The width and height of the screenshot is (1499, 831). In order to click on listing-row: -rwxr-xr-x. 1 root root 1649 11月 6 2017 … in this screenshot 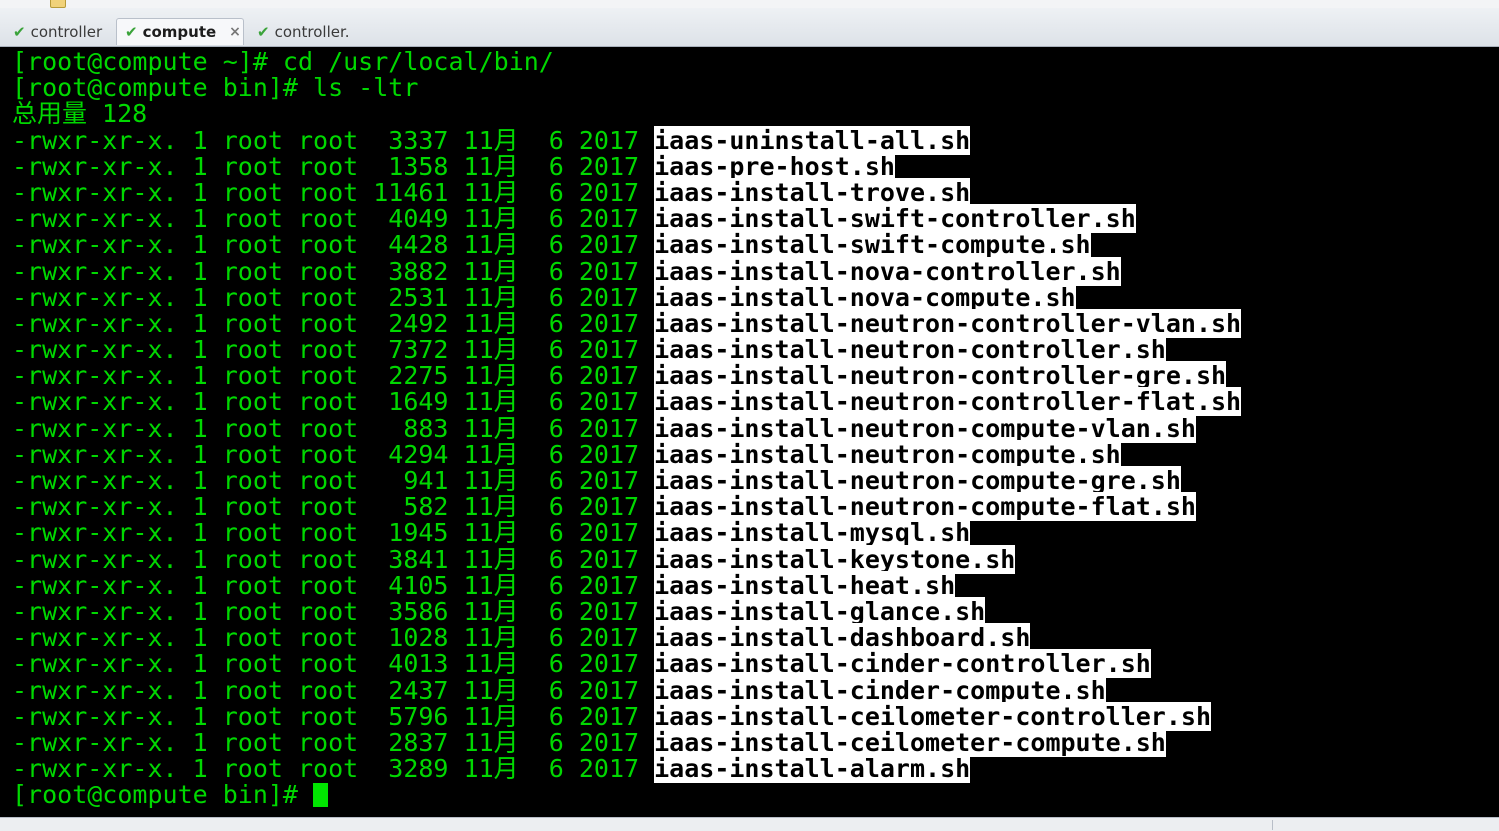, I will do `click(627, 402)`.